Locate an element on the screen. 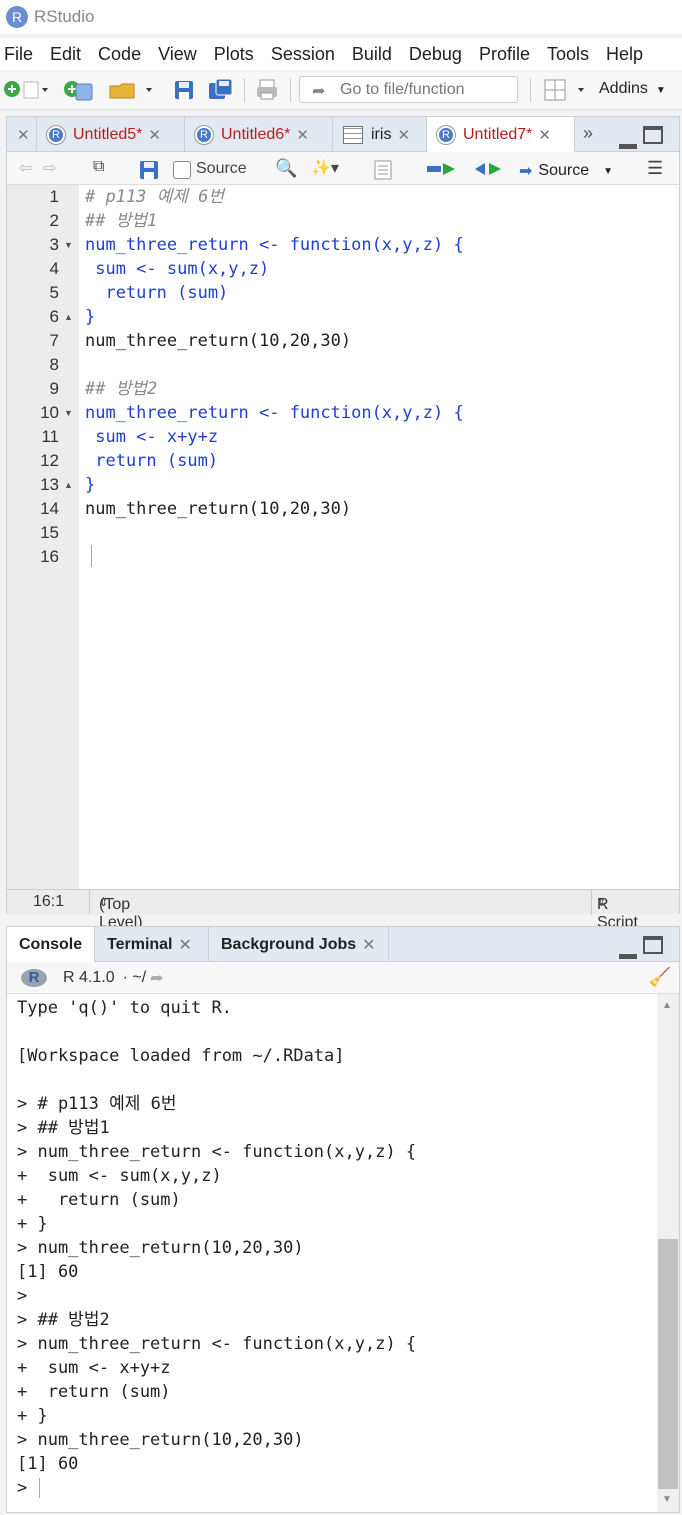 This screenshot has height=1515, width=682. source-button: ➡ Source ▼ is located at coordinates (574, 171).